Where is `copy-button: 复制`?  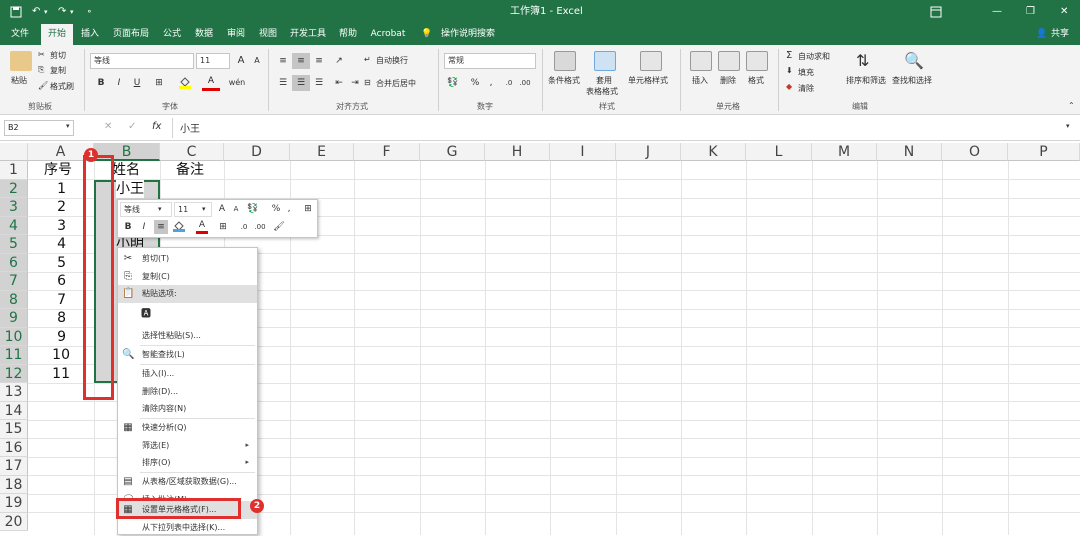 copy-button: 复制 is located at coordinates (58, 70).